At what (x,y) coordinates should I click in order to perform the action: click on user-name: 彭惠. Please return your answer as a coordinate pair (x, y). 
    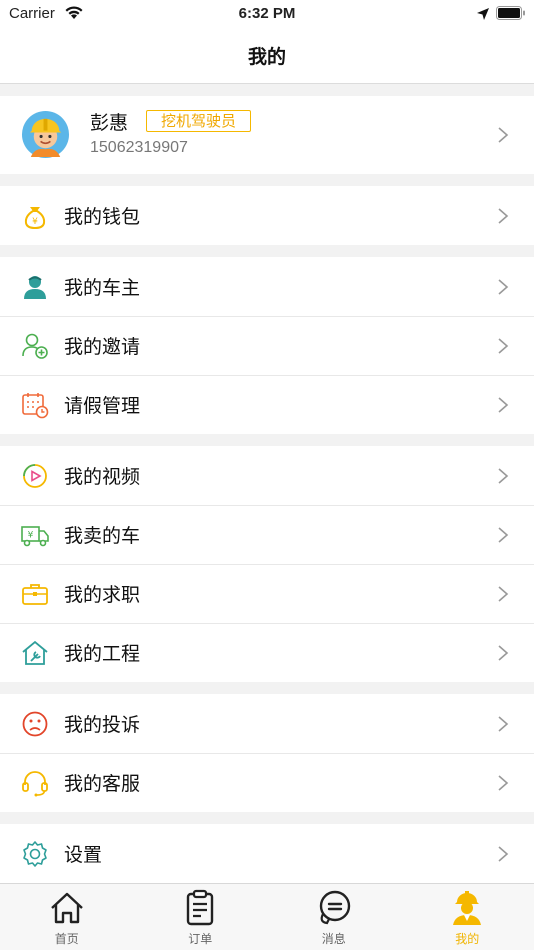
    Looking at the image, I should click on (109, 123).